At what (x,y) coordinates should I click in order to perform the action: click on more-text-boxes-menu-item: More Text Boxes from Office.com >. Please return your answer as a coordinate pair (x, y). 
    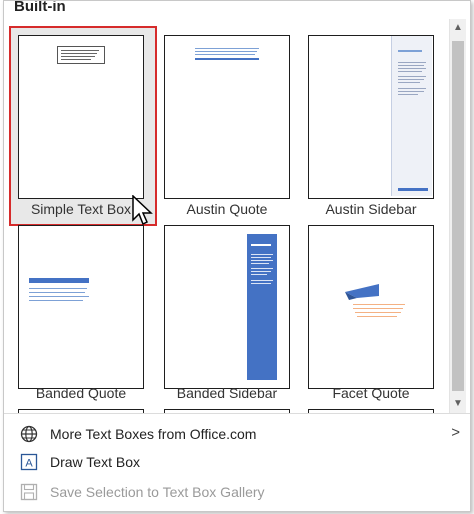
    Looking at the image, I should click on (237, 434).